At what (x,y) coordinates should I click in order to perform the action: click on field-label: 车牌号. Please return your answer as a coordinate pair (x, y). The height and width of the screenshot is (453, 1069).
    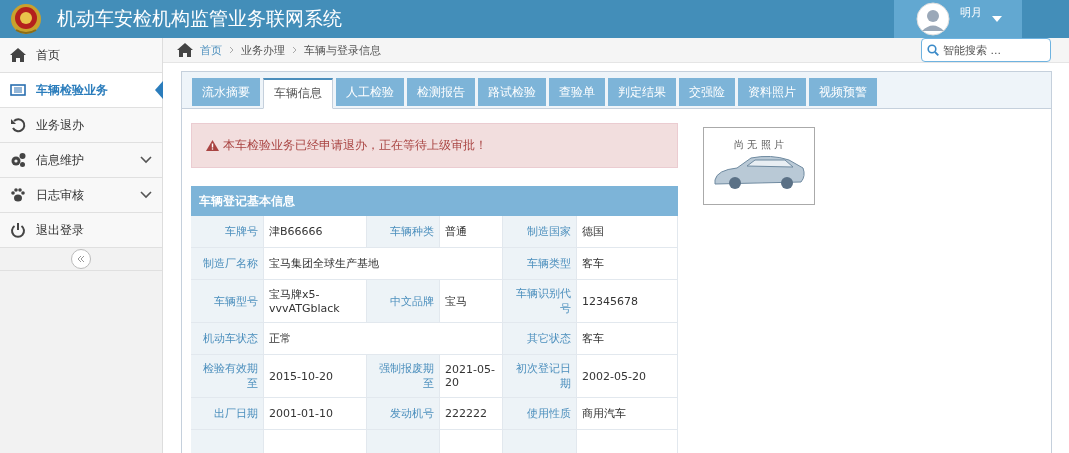
    Looking at the image, I should click on (227, 231).